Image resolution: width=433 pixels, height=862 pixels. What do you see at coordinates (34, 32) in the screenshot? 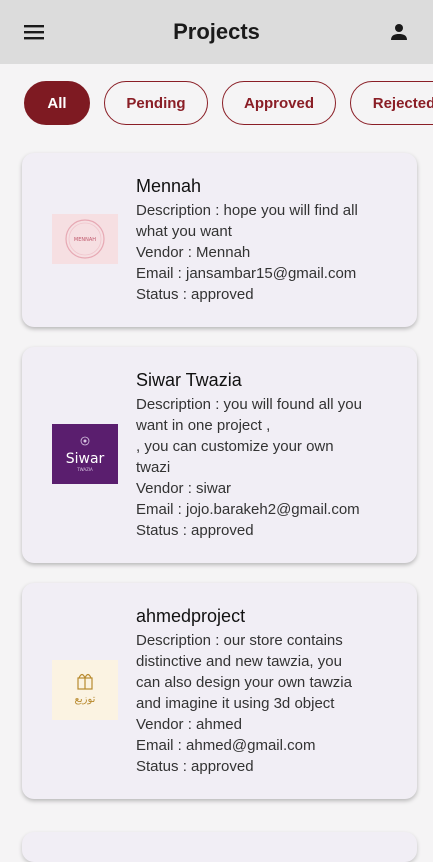
I see `menu-icon` at bounding box center [34, 32].